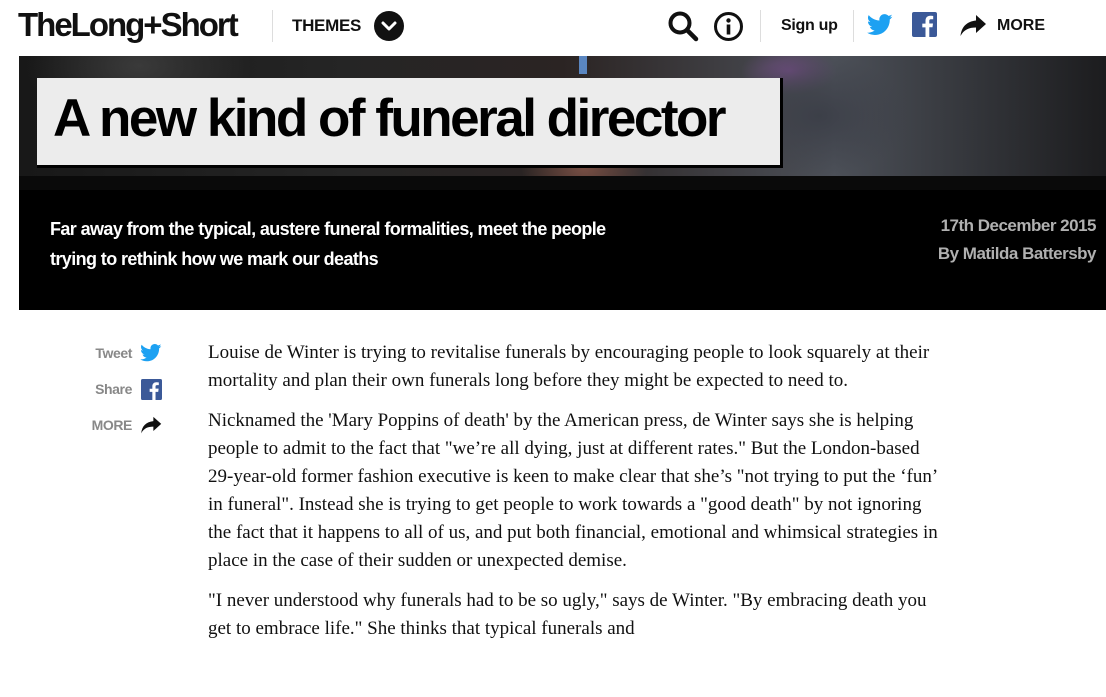 This screenshot has height=697, width=1106. I want to click on share-tweet: Tweet, so click(115, 354).